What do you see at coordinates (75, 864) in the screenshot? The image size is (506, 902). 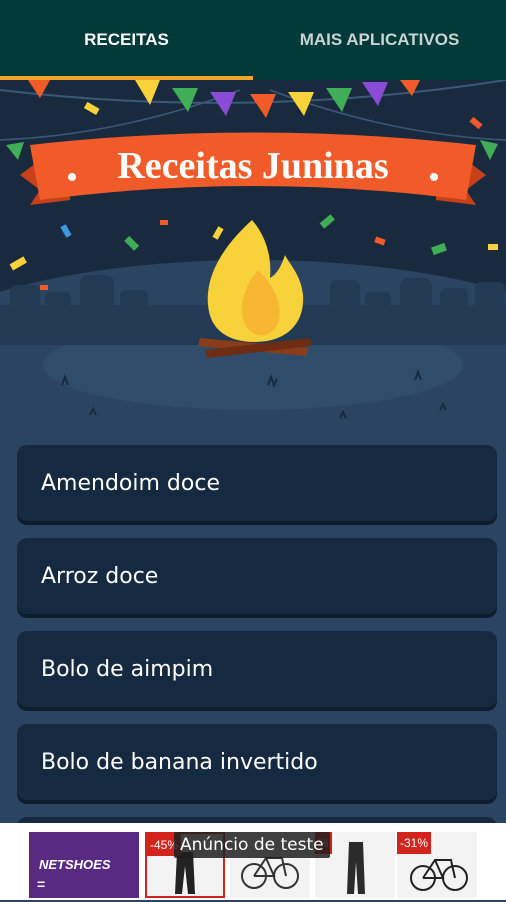 I see `ad-brand-name: NETSHOES` at bounding box center [75, 864].